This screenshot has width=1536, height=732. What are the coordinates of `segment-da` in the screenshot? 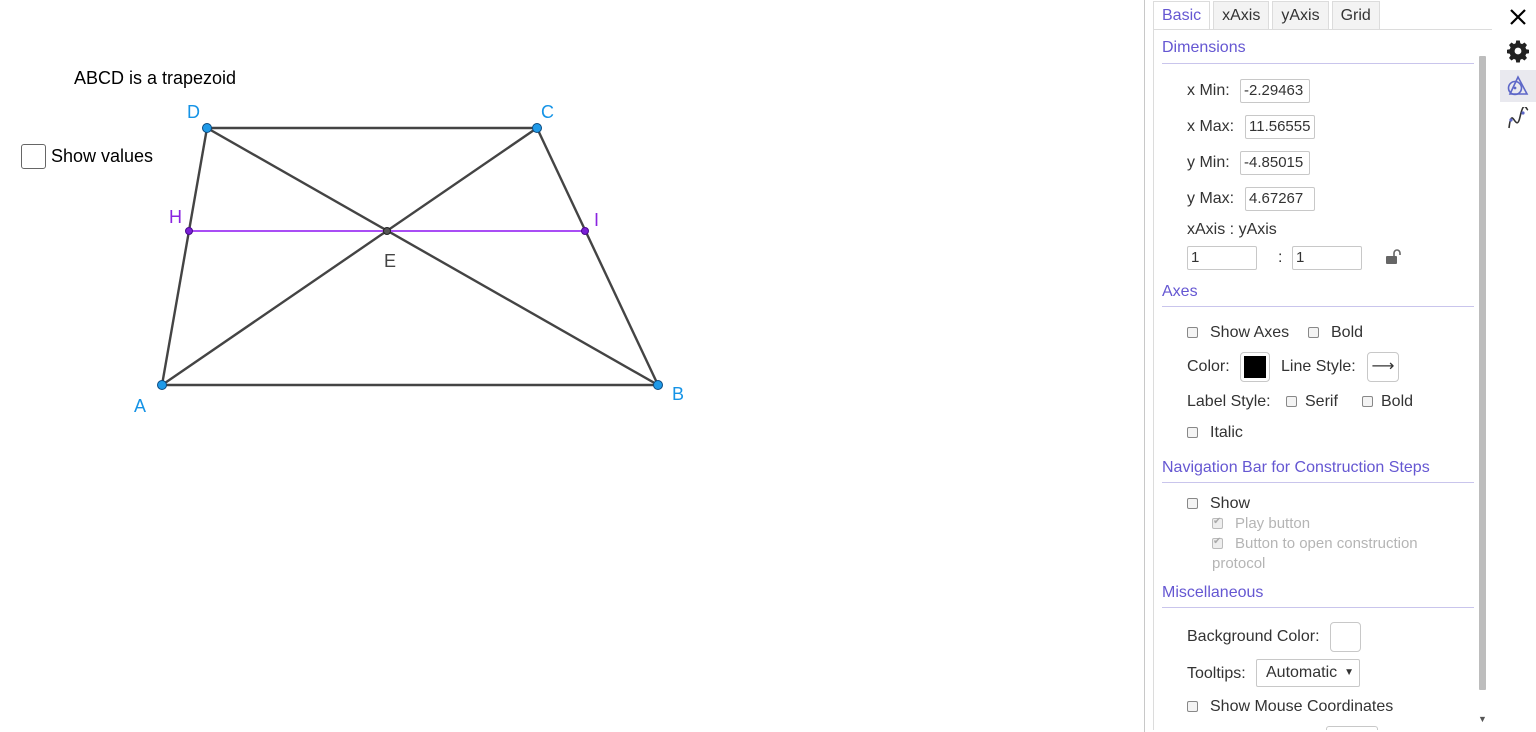 It's located at (184, 256).